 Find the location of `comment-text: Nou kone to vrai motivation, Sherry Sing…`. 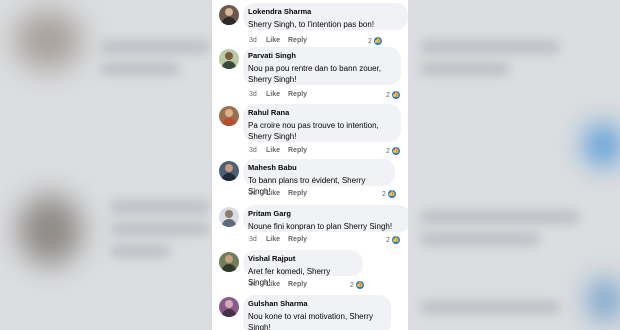

comment-text: Nou kone to vrai motivation, Sherry Sing… is located at coordinates (310, 321).